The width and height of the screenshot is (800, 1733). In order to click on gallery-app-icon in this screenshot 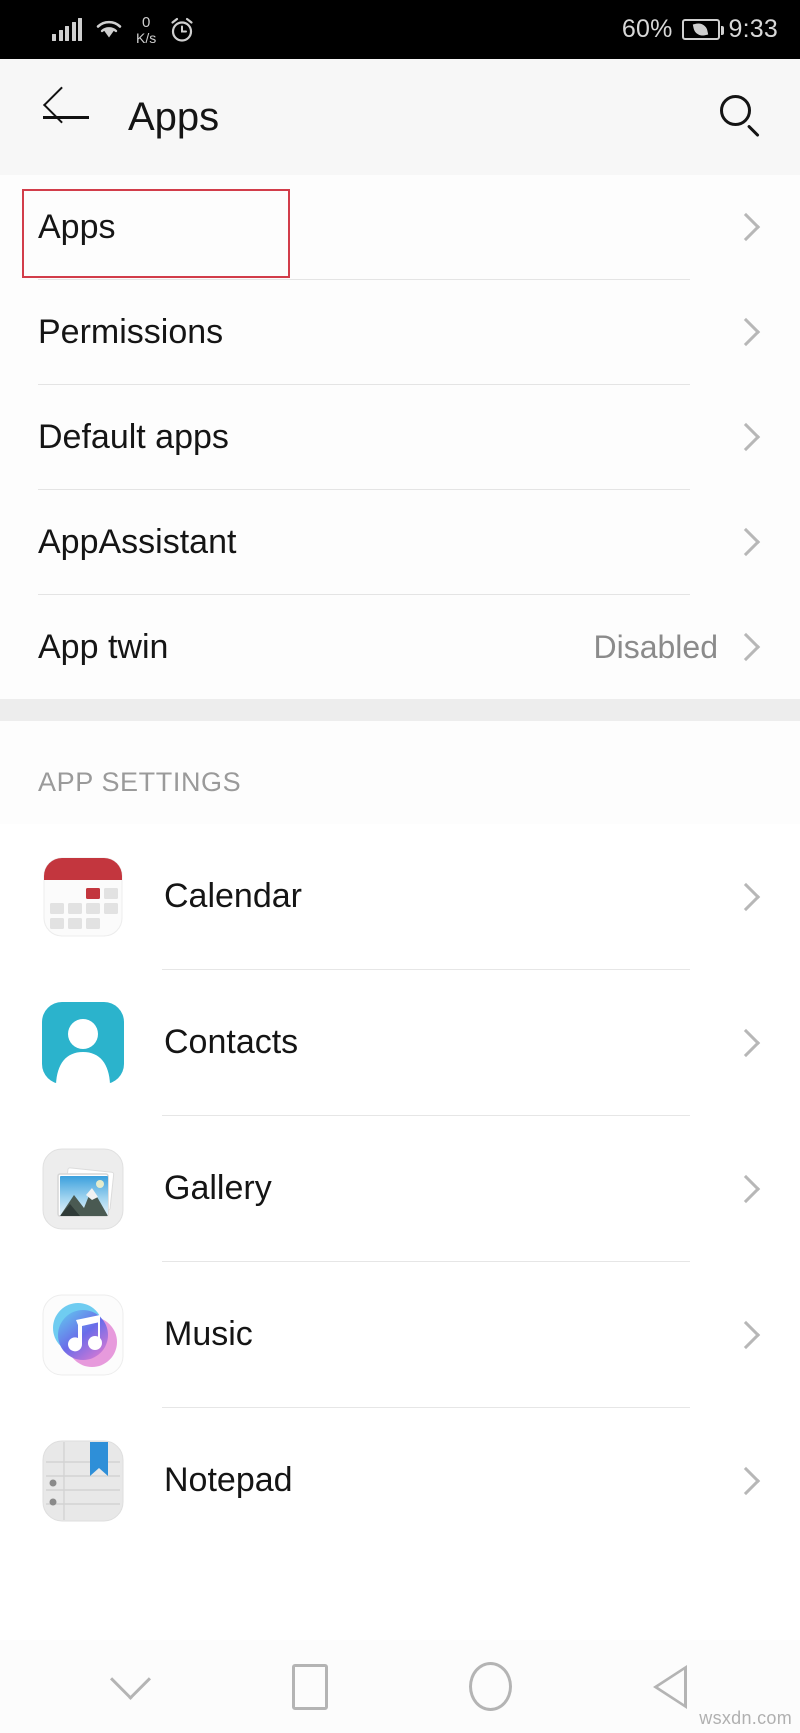, I will do `click(83, 1189)`.